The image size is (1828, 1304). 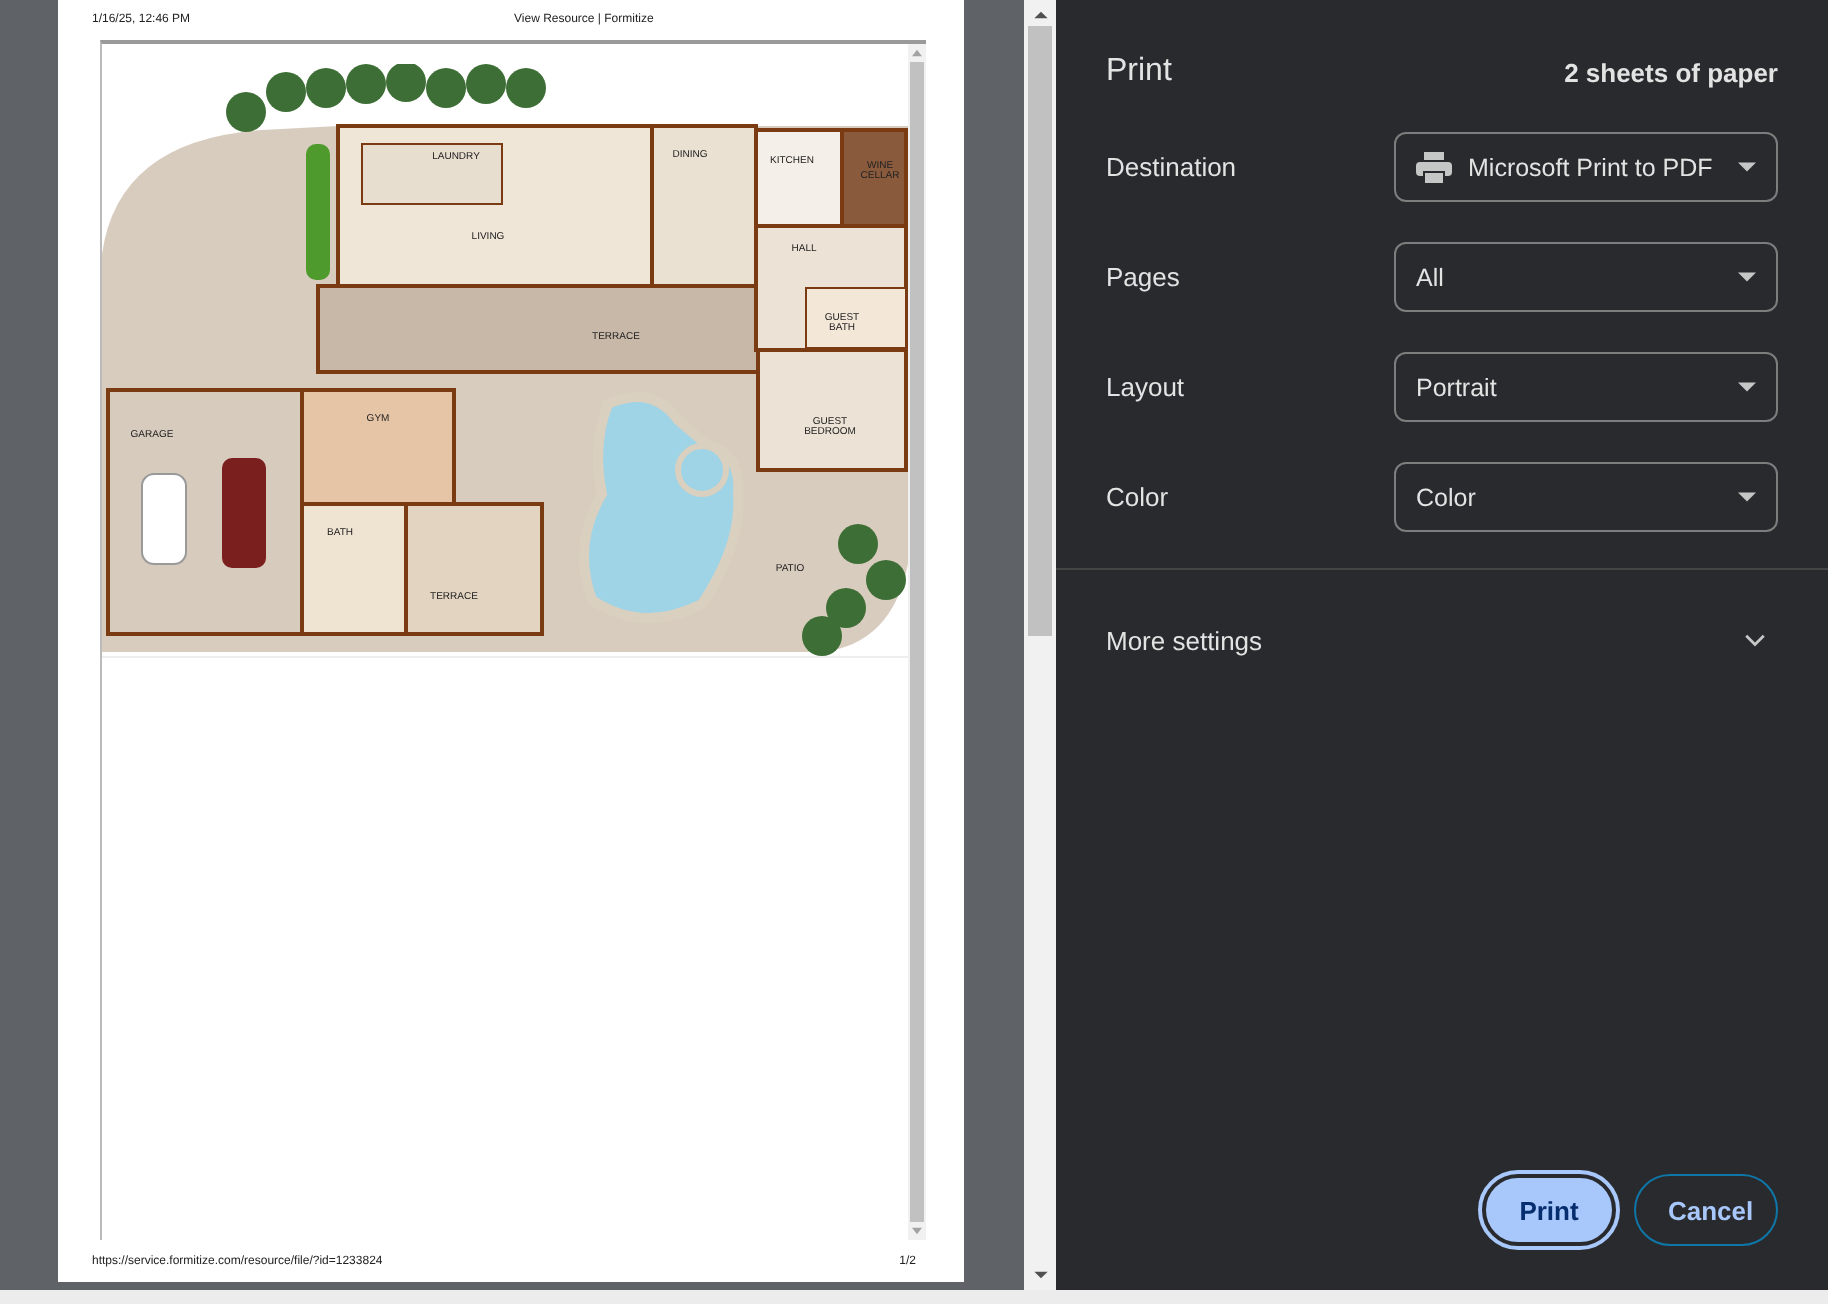 What do you see at coordinates (1143, 277) in the screenshot?
I see `setting-label: Pages` at bounding box center [1143, 277].